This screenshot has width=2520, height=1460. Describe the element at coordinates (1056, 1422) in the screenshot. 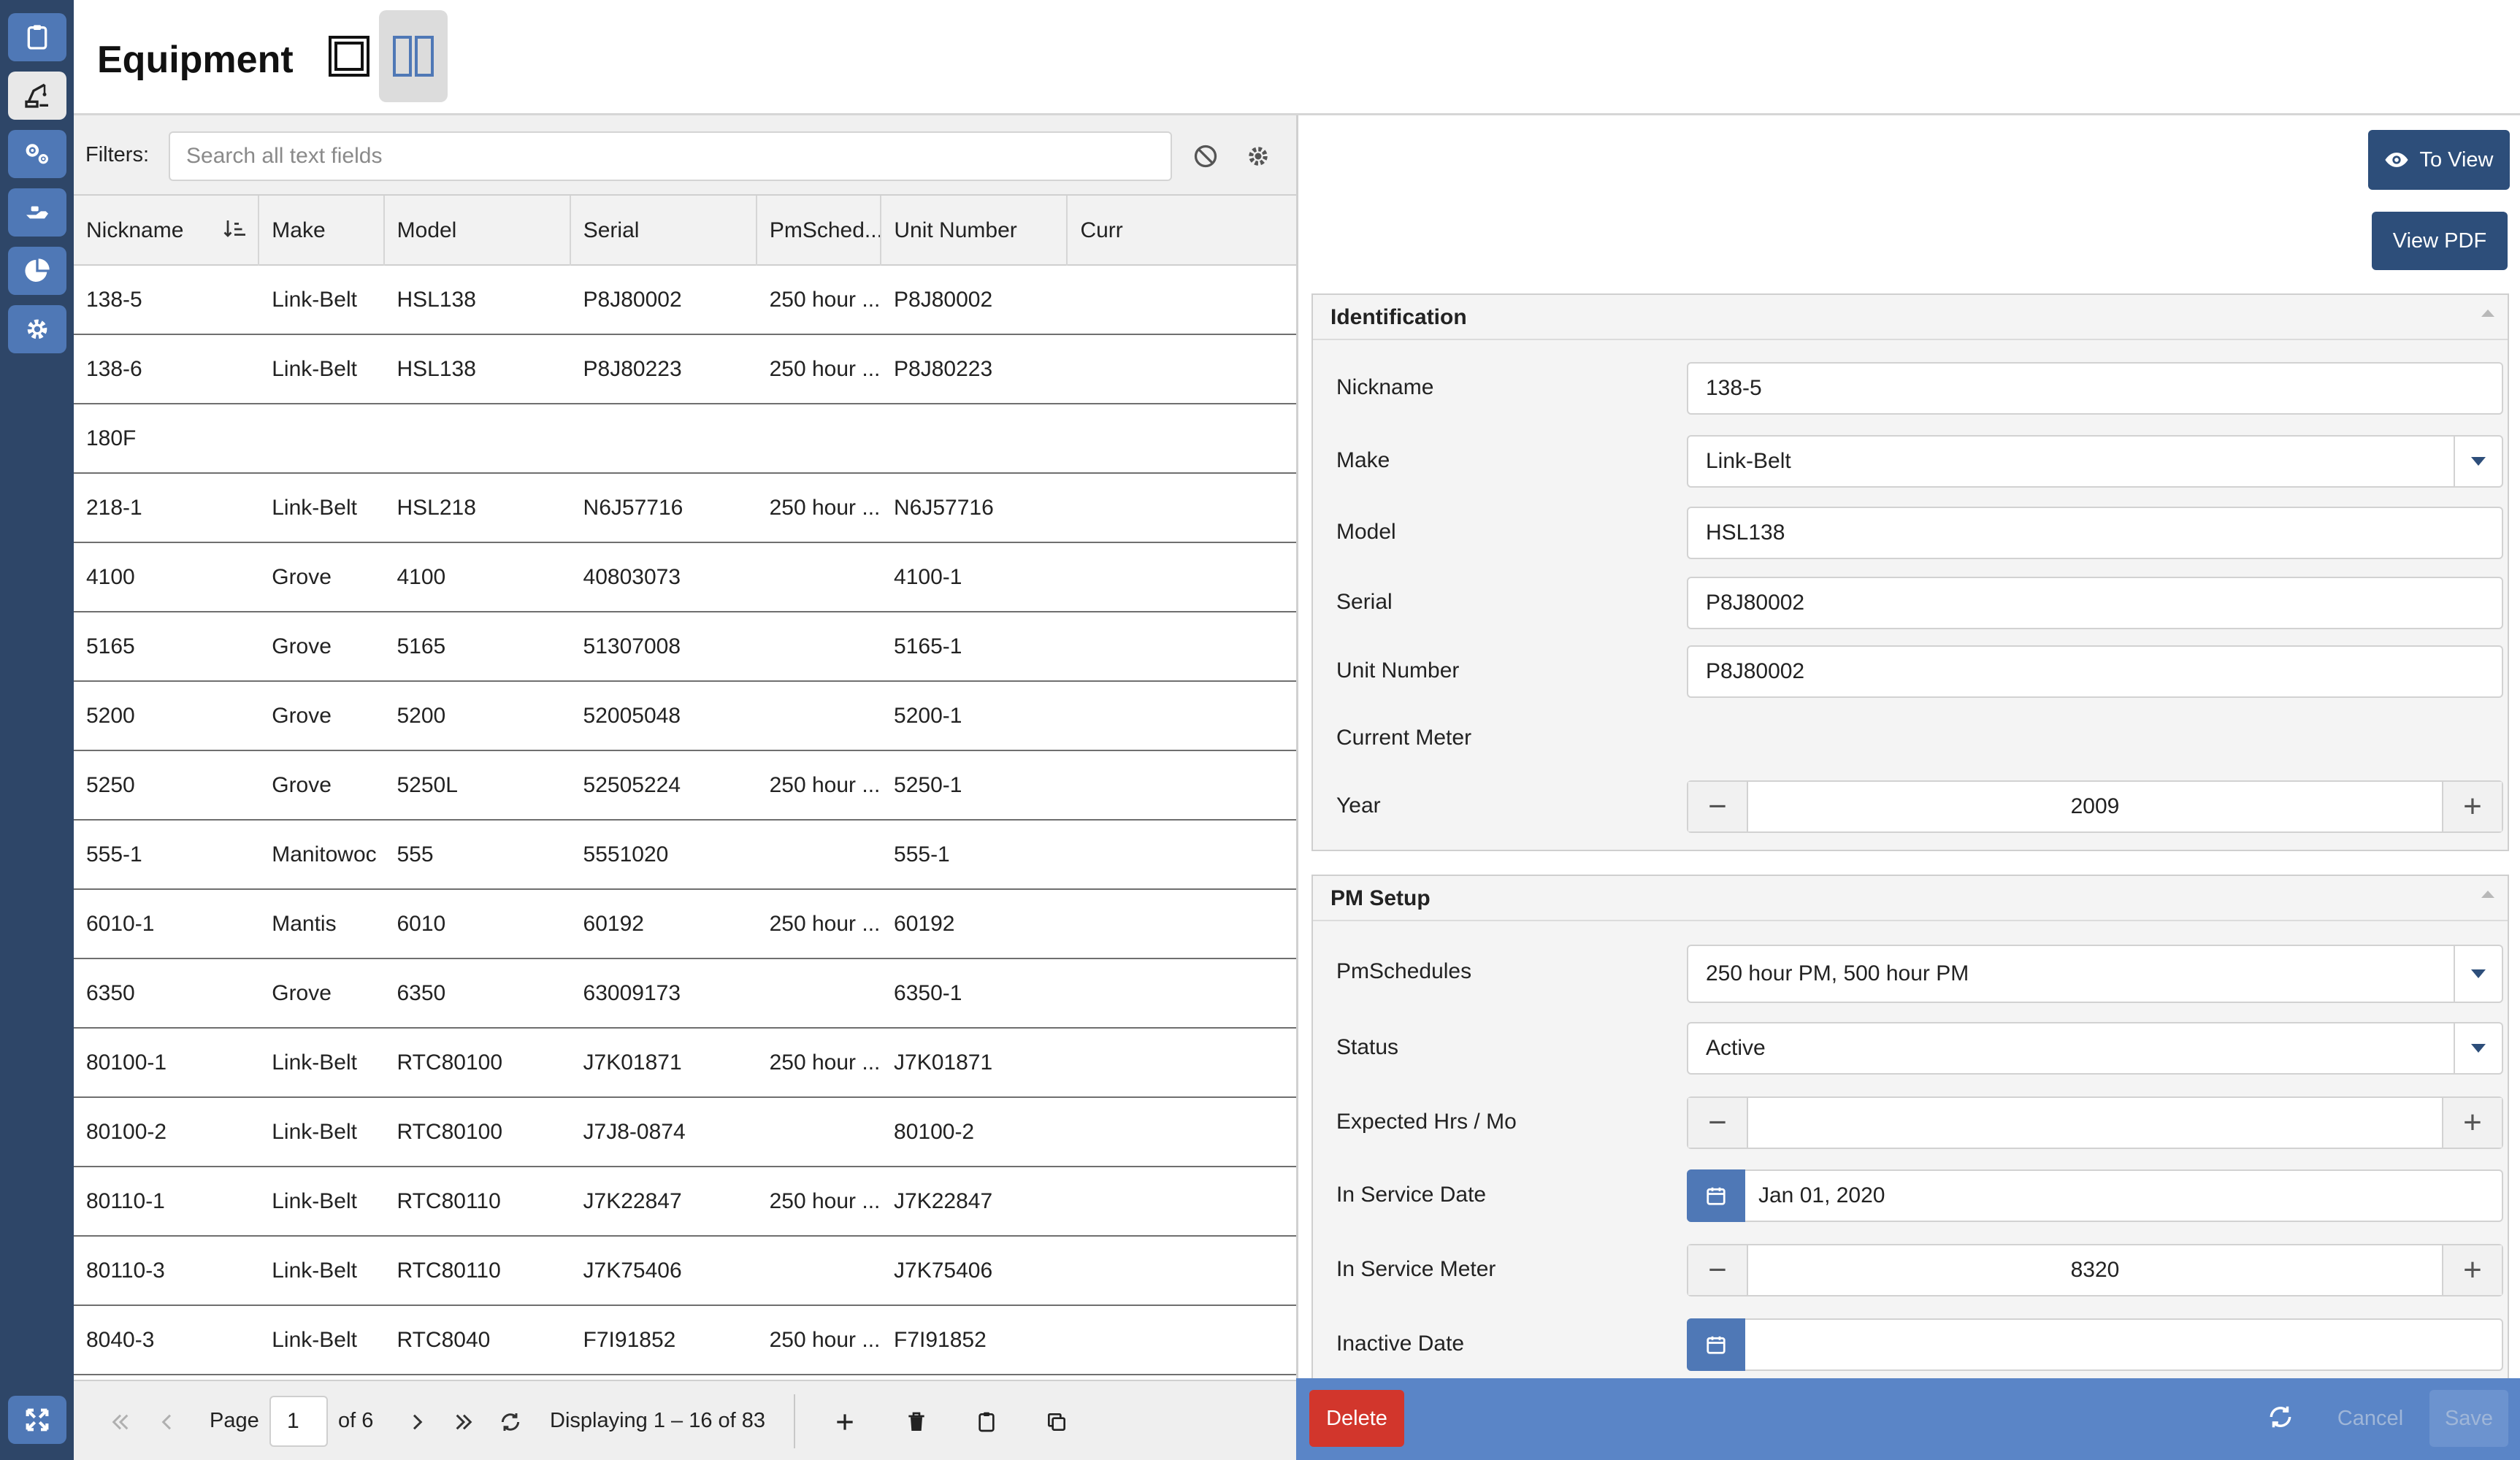

I see `copy-record-button` at that location.